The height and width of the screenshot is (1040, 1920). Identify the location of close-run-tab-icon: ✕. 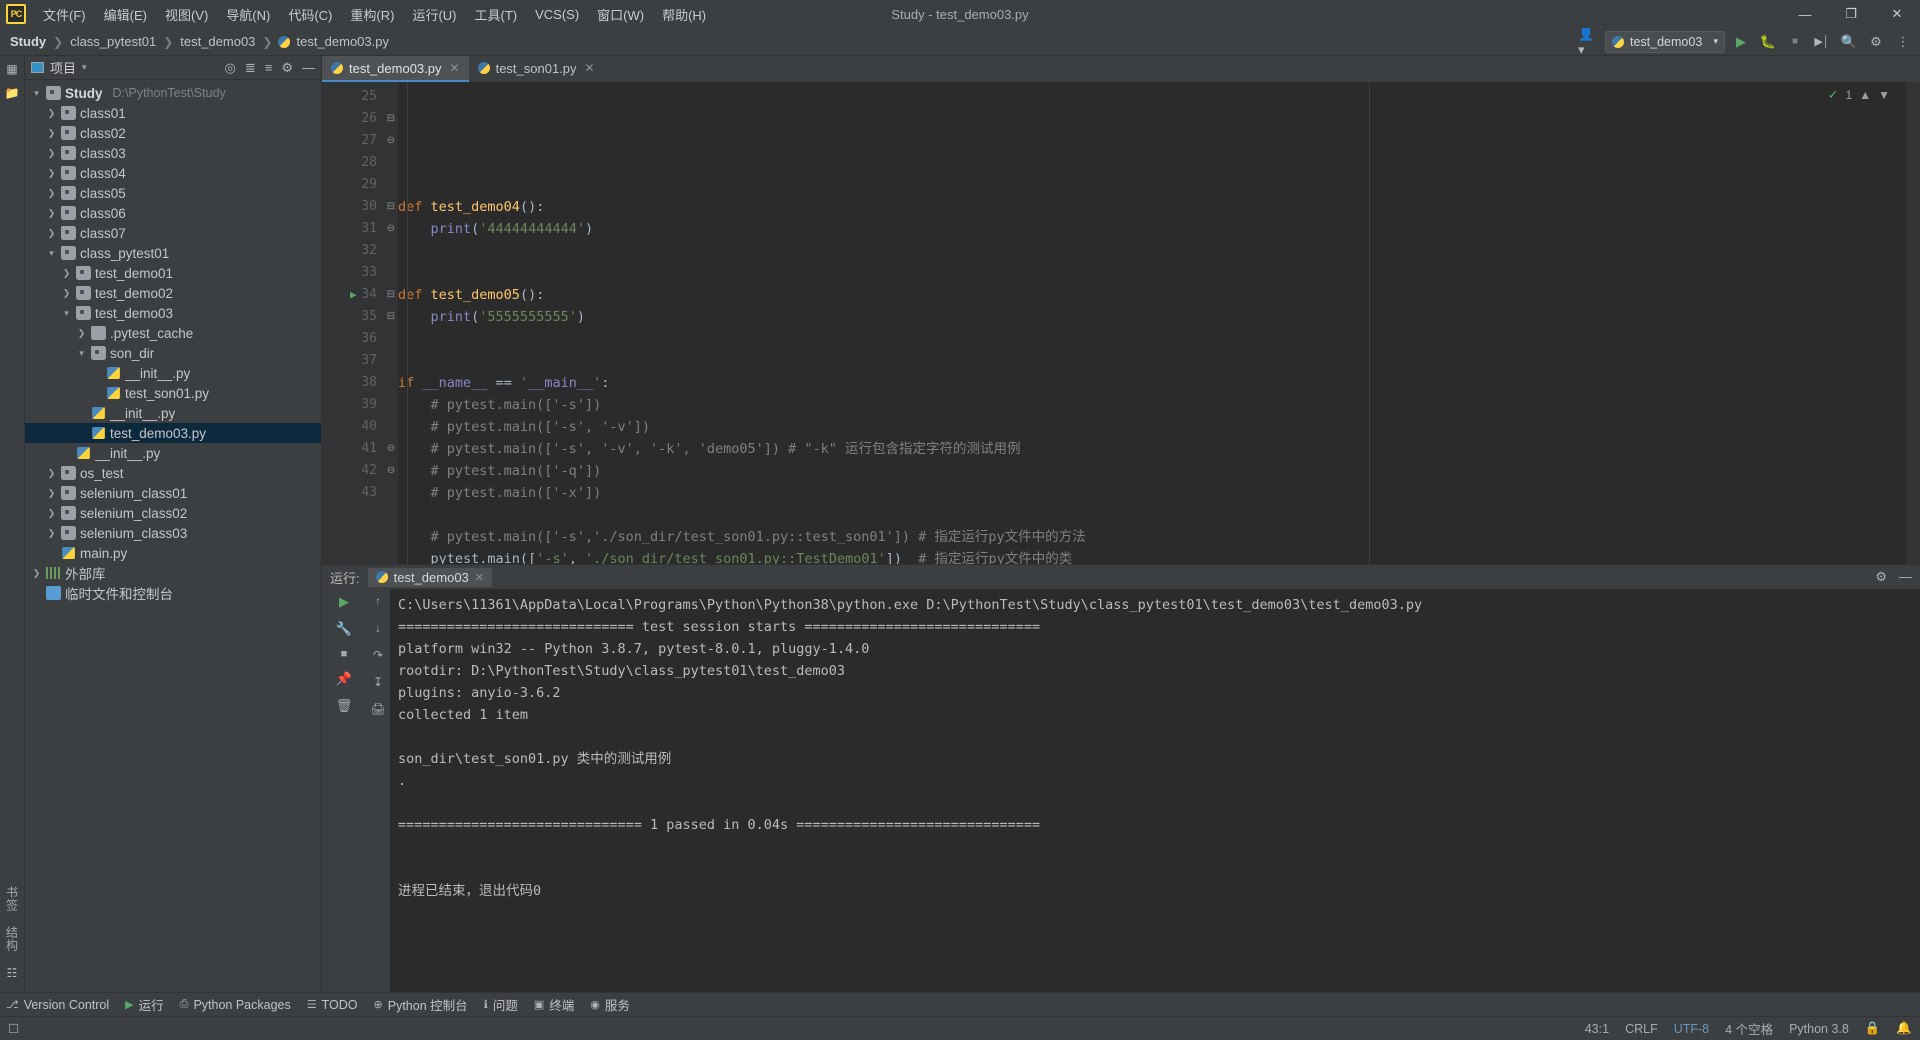
(479, 577).